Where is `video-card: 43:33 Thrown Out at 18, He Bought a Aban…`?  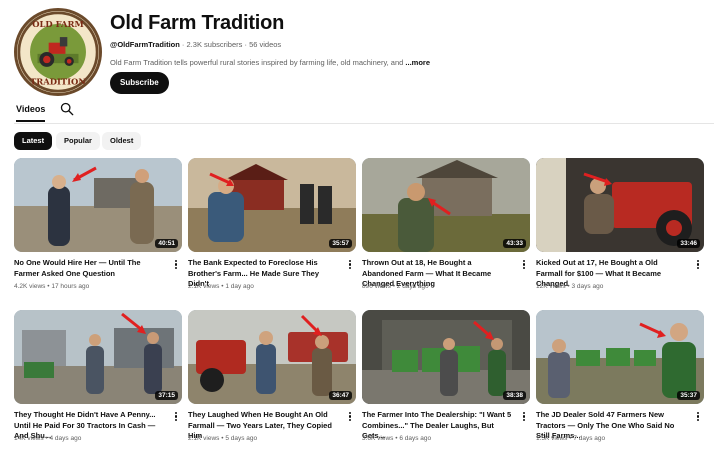
video-card: 43:33 Thrown Out at 18, He Bought a Aban… is located at coordinates (446, 224).